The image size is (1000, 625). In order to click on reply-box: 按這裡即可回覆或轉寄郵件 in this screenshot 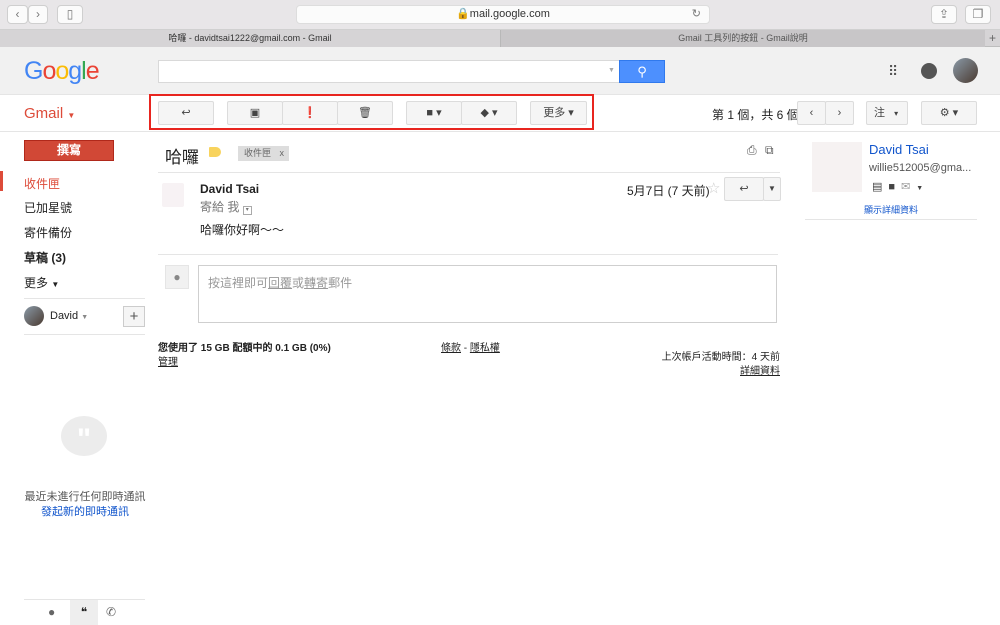, I will do `click(487, 294)`.